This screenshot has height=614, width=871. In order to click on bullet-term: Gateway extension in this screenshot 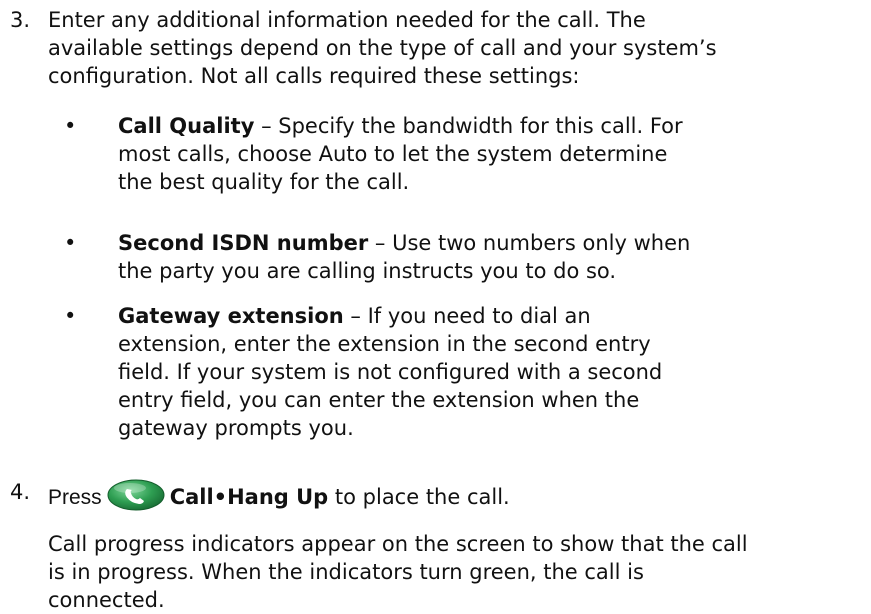, I will do `click(231, 316)`.